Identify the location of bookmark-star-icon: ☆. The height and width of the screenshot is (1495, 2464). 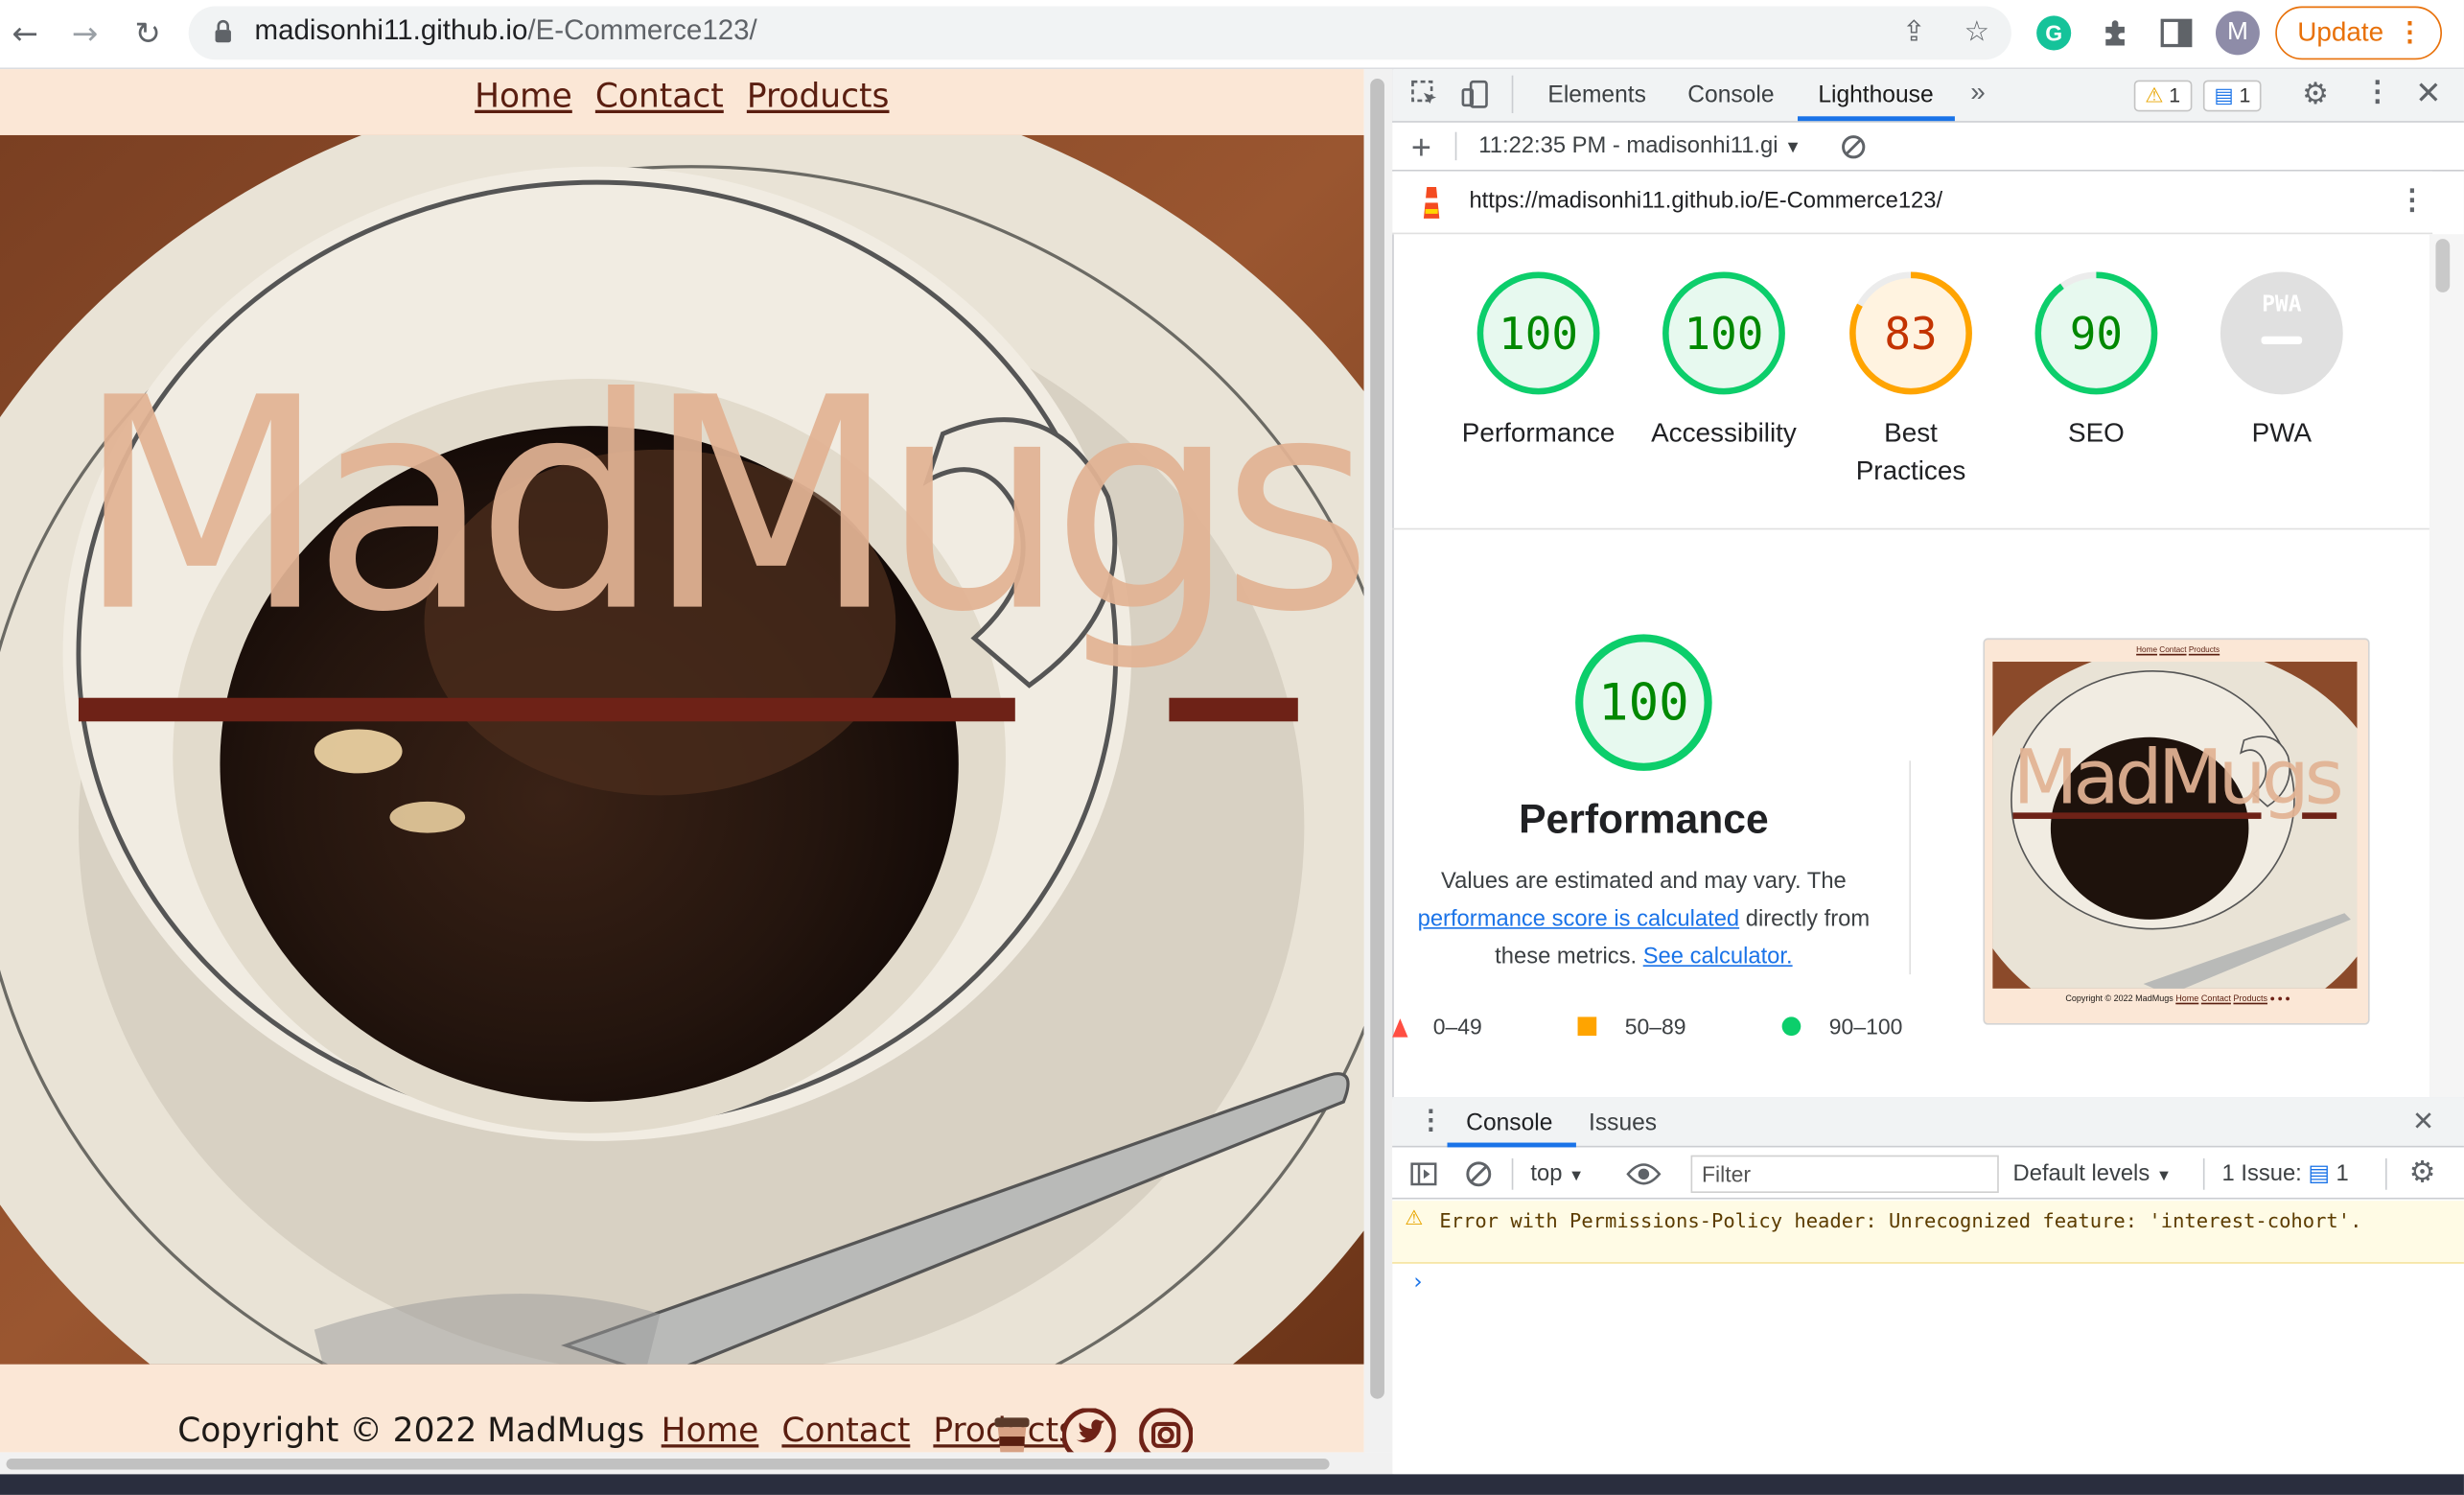
(1977, 33).